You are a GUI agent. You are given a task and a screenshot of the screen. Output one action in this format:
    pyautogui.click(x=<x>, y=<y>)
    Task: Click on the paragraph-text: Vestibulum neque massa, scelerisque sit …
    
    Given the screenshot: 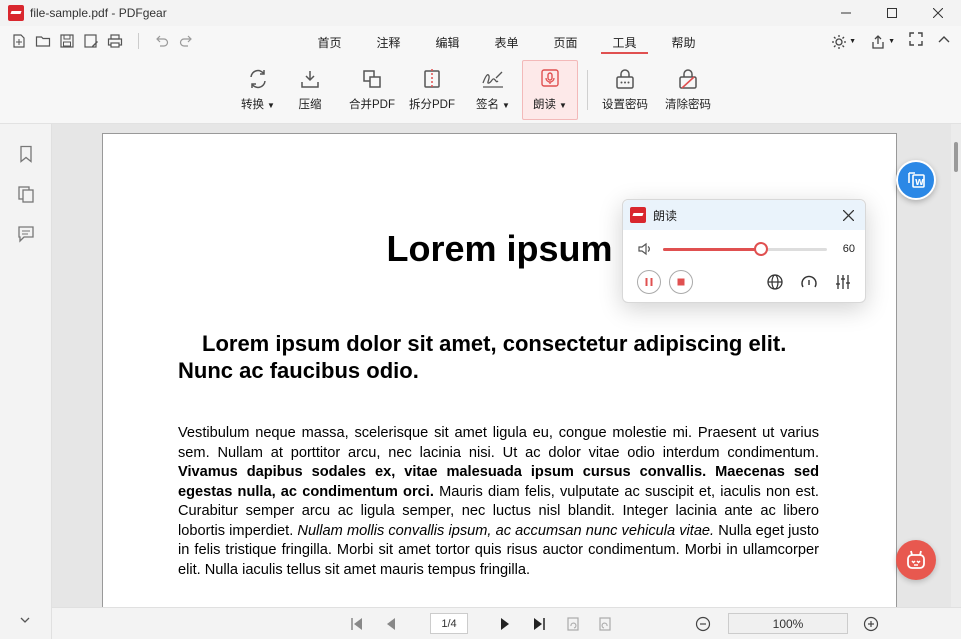 What is the action you would take?
    pyautogui.click(x=498, y=443)
    